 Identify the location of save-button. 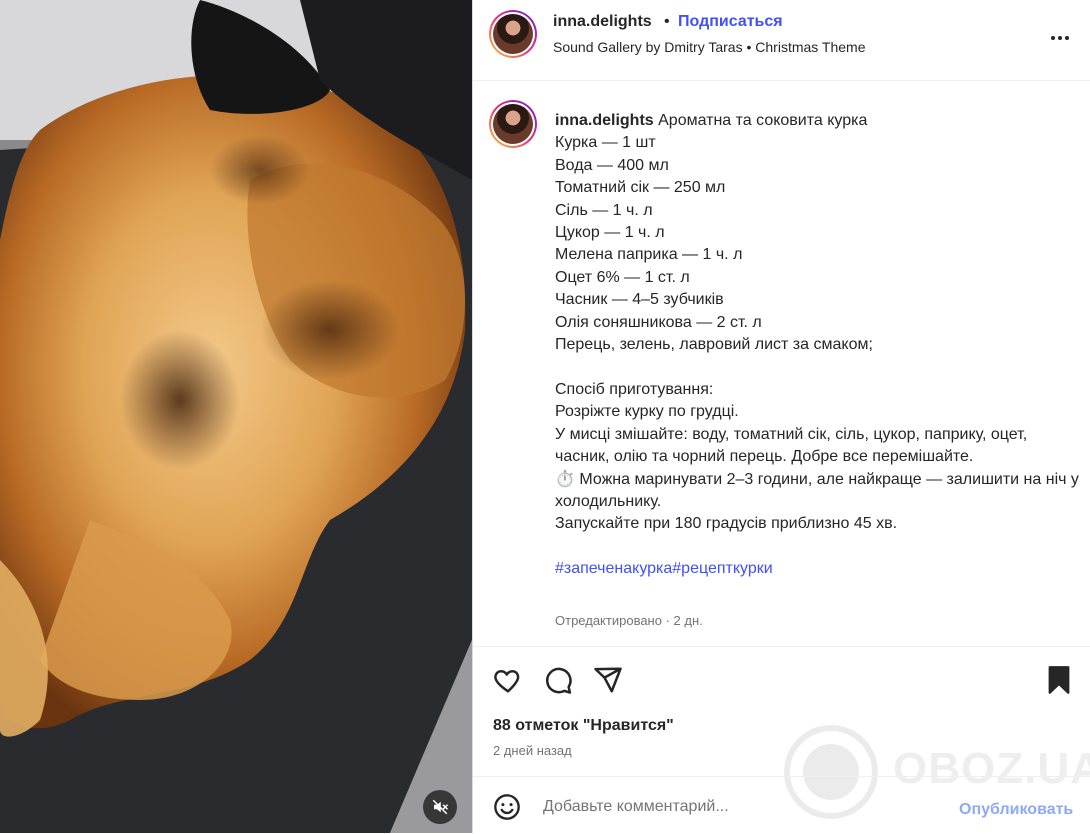
(1059, 682).